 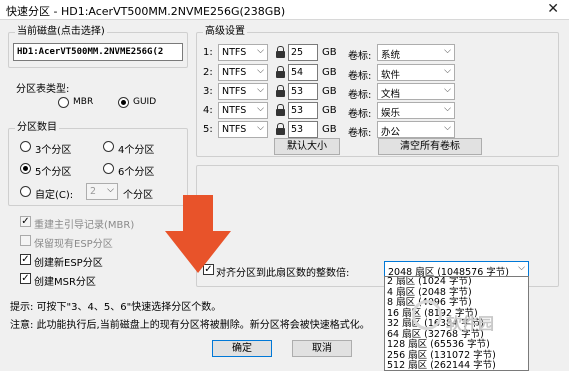 What do you see at coordinates (416, 52) in the screenshot?
I see `volume-label-select: 系统 ⌵` at bounding box center [416, 52].